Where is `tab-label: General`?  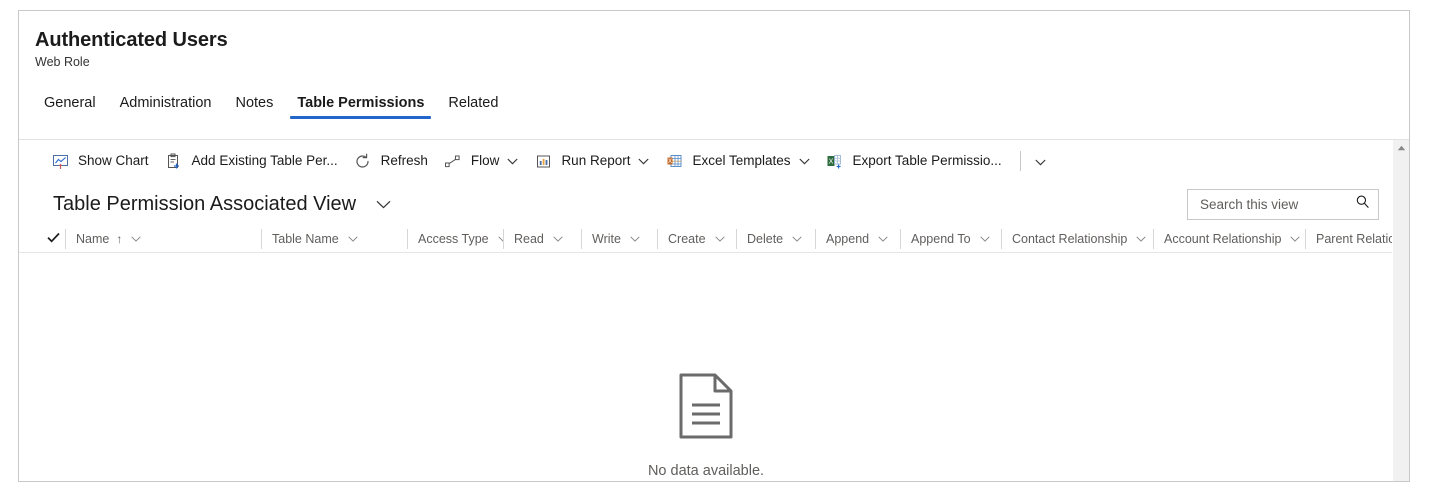
tab-label: General is located at coordinates (70, 103).